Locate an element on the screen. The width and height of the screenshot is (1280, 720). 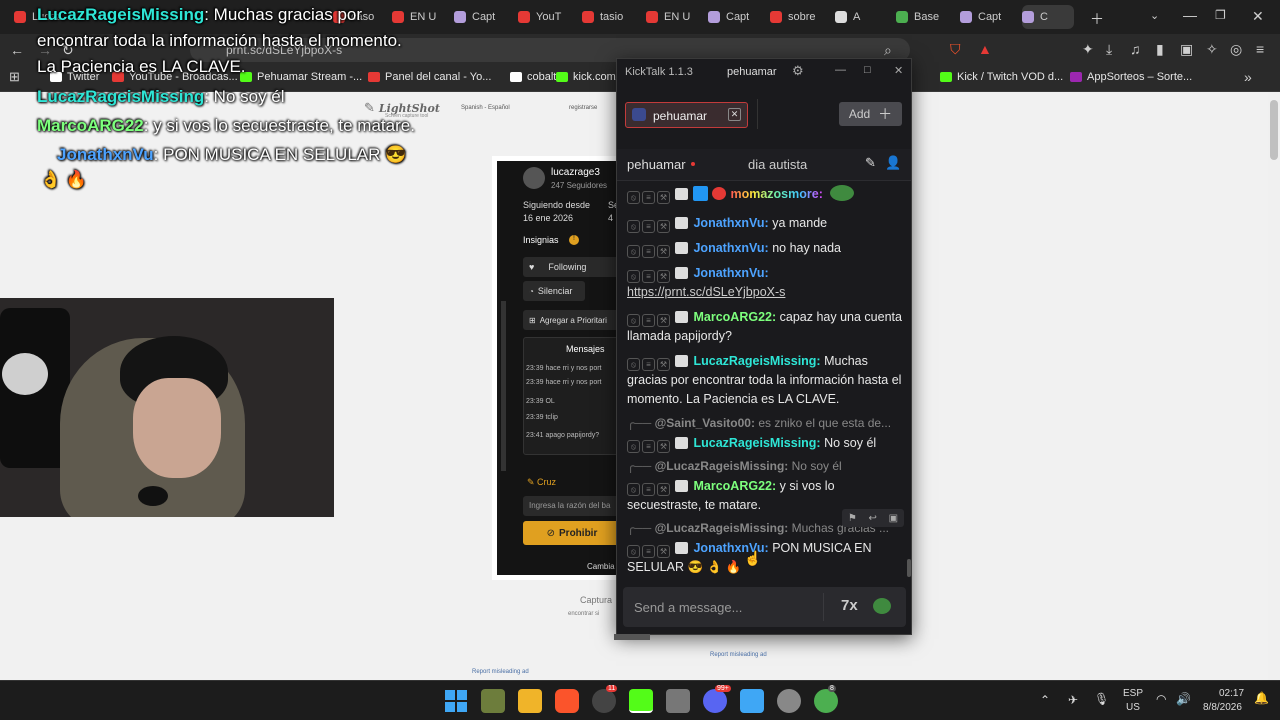
apps-grid-icon: ⊞ is located at coordinates (14, 77).